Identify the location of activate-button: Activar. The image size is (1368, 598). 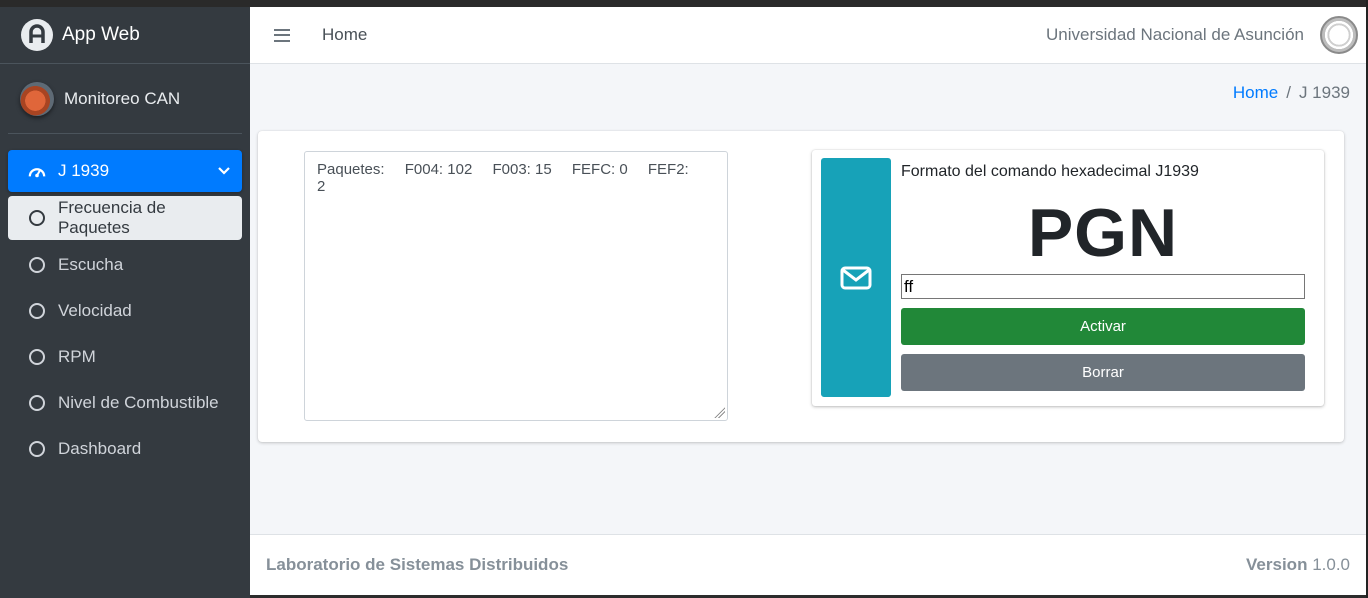
(1103, 326).